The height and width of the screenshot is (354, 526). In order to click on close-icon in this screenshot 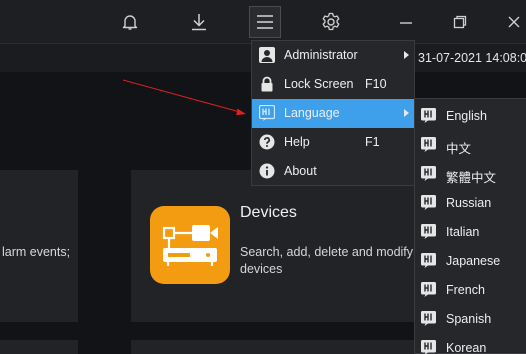, I will do `click(512, 22)`.